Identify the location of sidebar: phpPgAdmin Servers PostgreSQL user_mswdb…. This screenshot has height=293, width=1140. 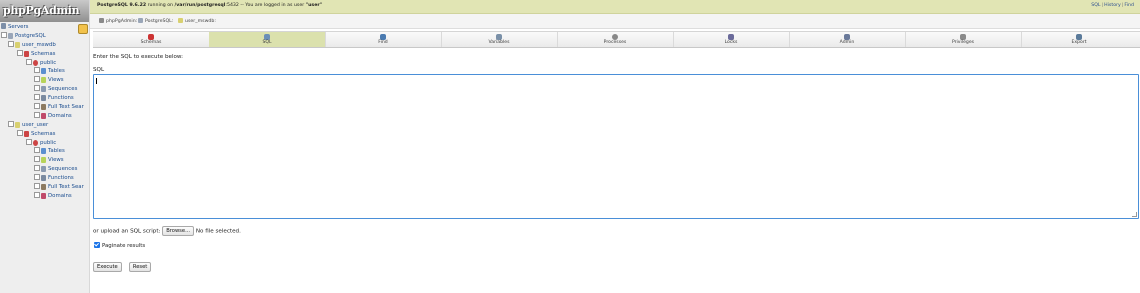
(45, 146).